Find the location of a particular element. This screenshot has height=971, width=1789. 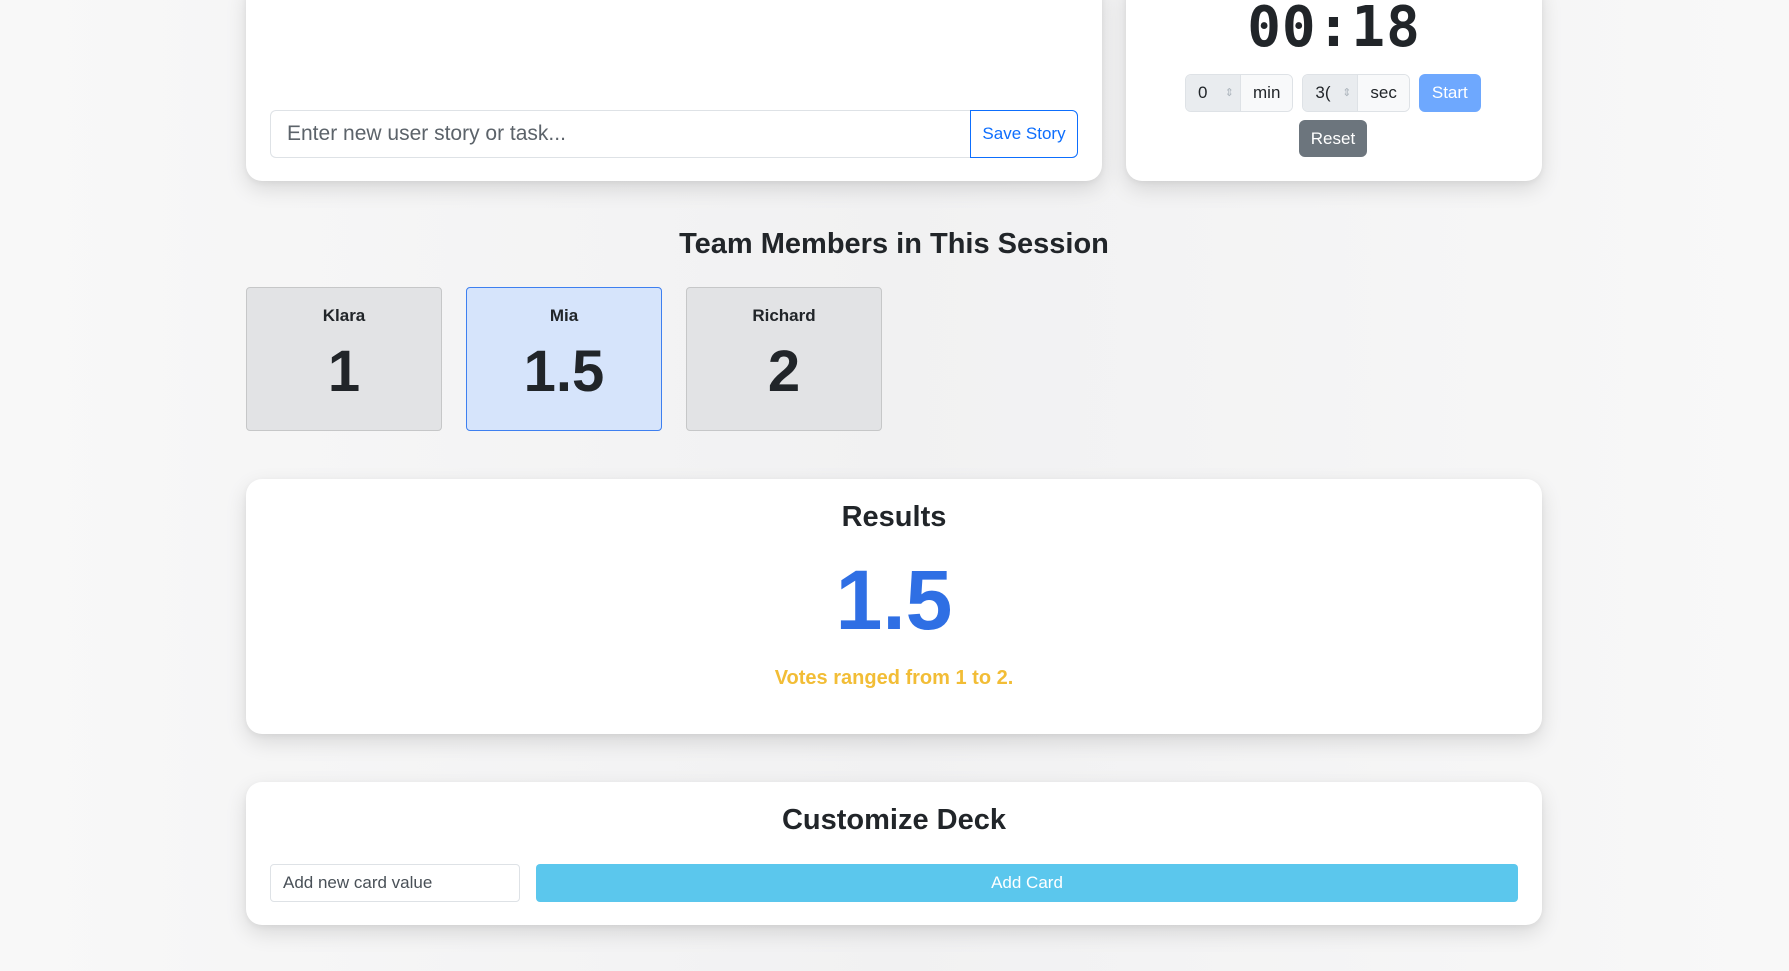

results-title: Results is located at coordinates (894, 517).